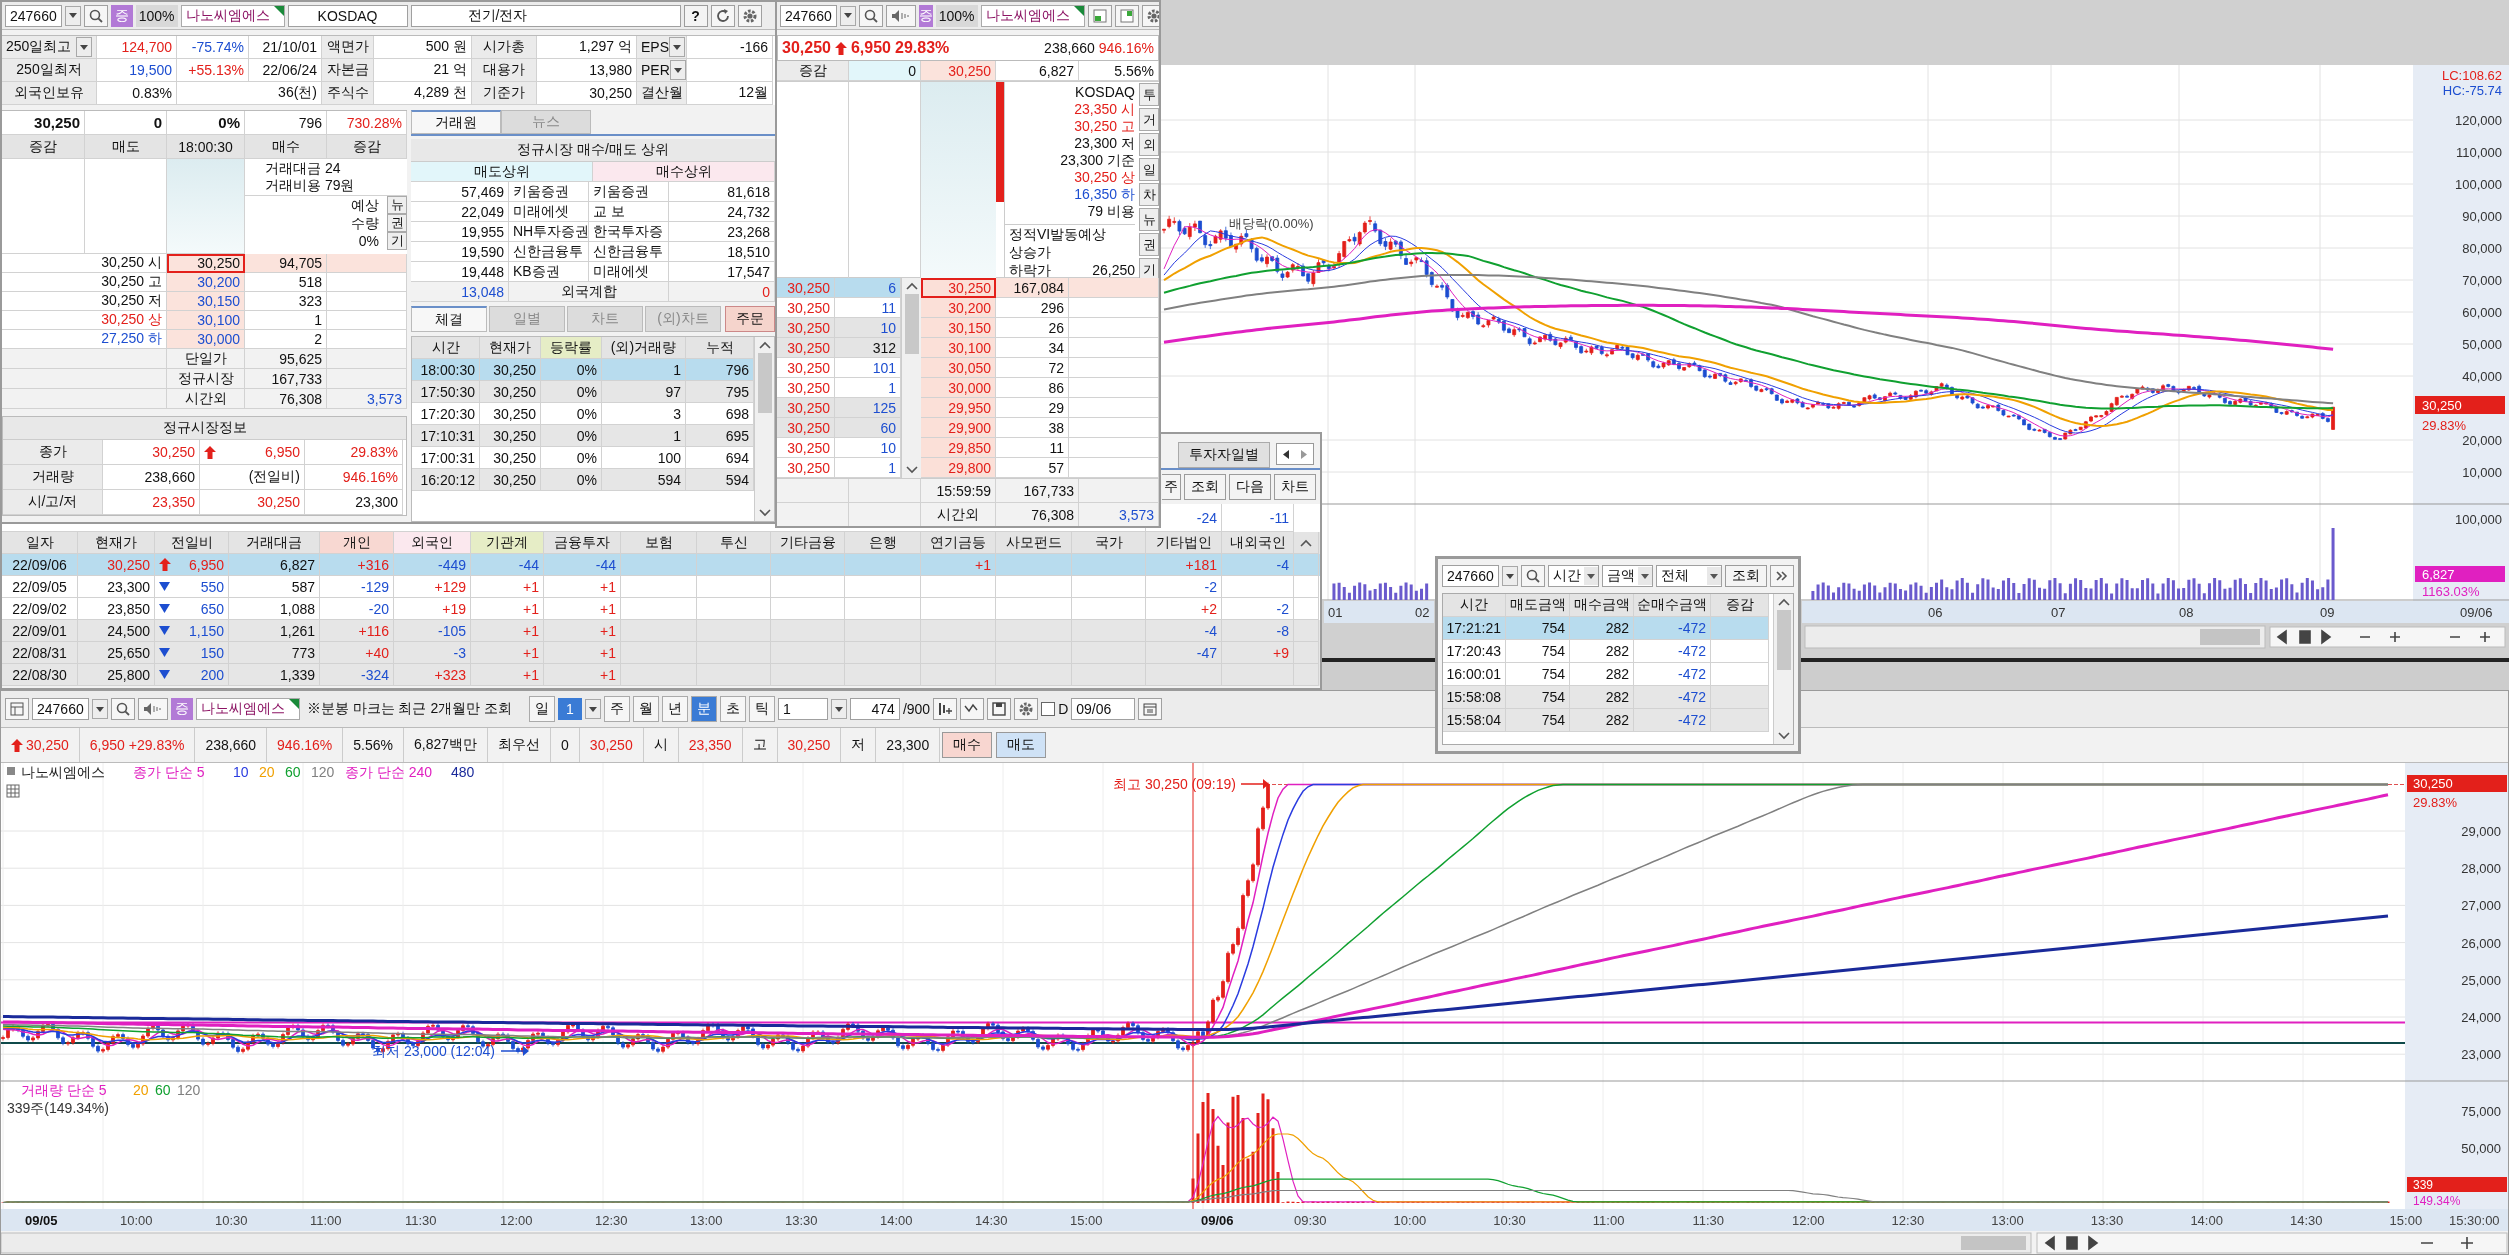  Describe the element at coordinates (750, 319) in the screenshot. I see `order-button: 주문` at that location.